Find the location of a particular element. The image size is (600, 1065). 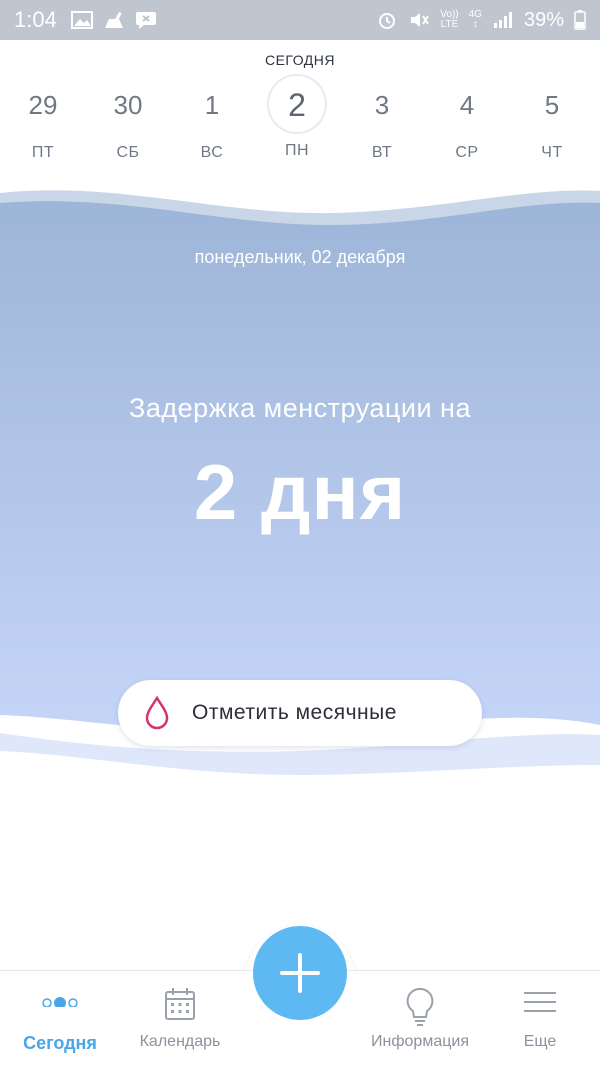

day-30: 30 СБ is located at coordinates (128, 118).